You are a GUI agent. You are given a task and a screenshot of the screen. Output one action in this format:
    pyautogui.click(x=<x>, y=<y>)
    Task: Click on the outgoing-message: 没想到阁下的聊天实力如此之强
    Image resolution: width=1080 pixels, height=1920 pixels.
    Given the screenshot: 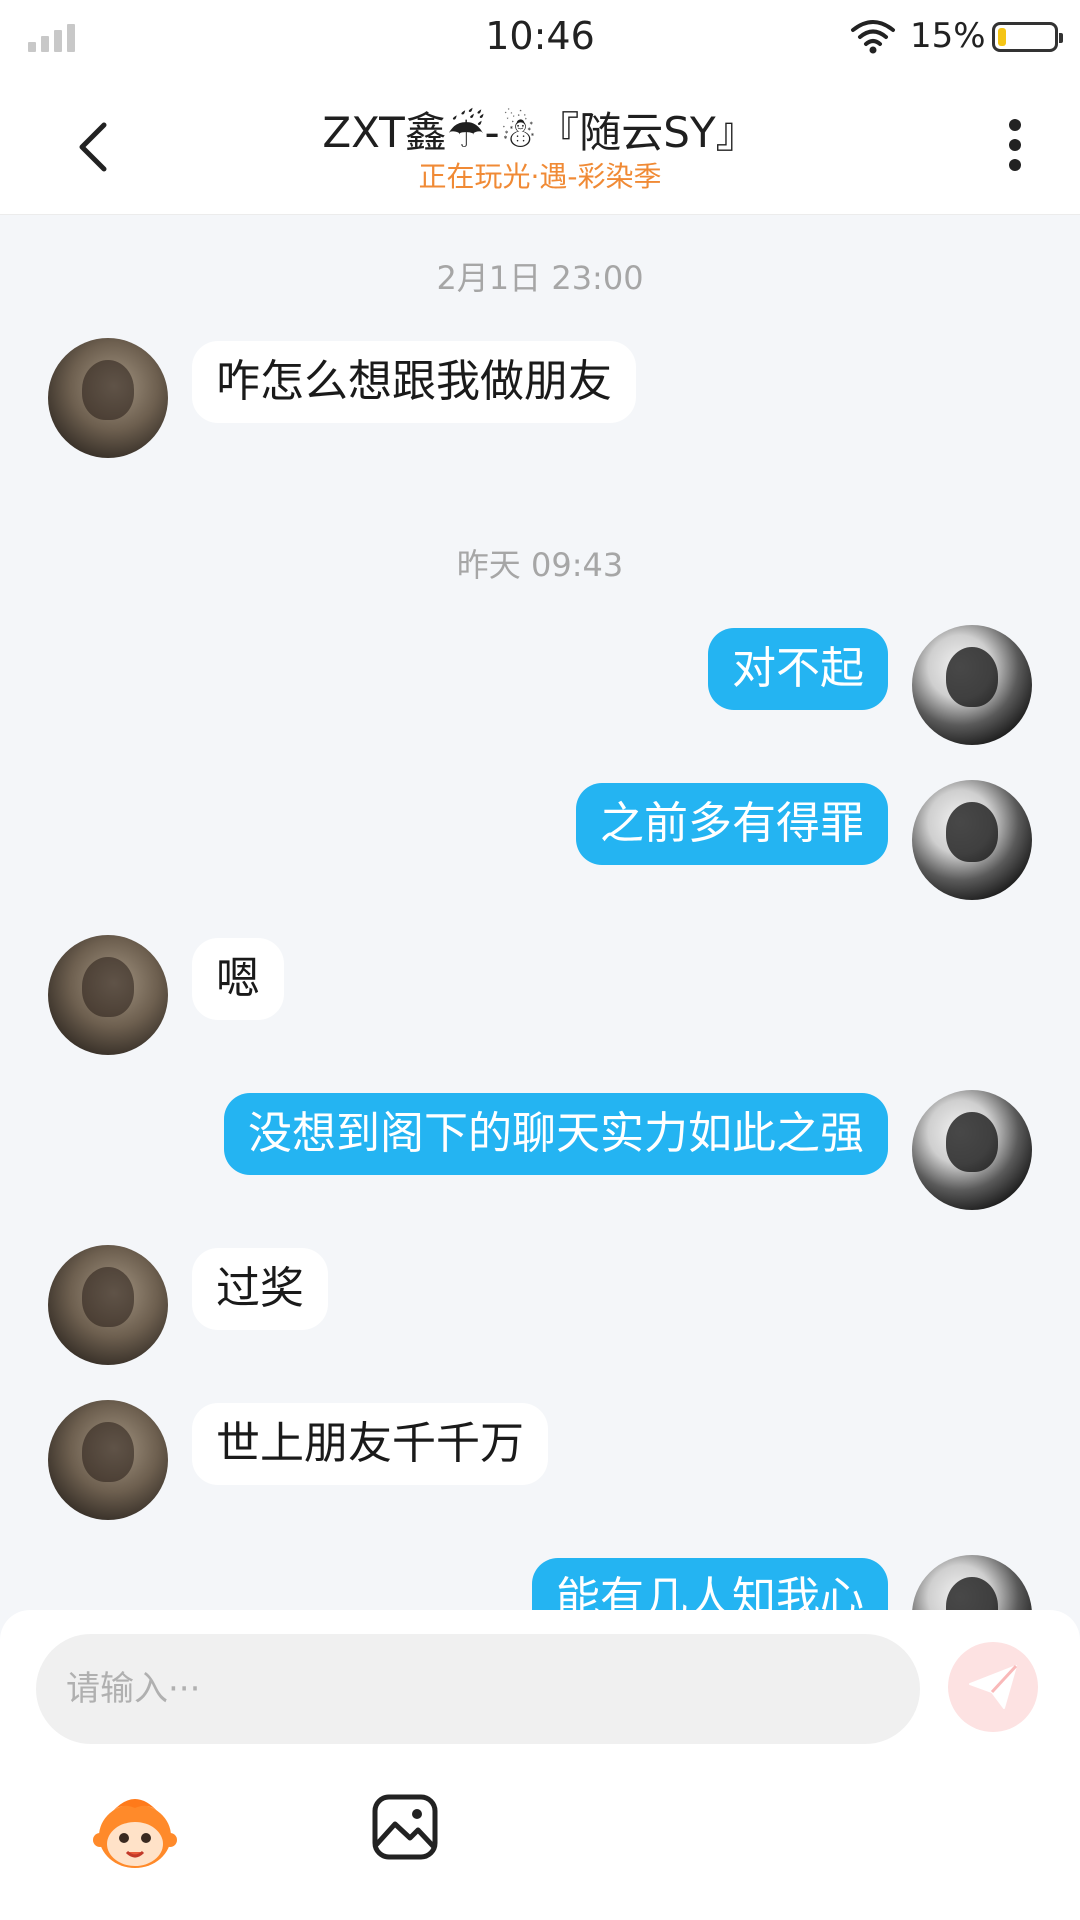 What is the action you would take?
    pyautogui.click(x=556, y=1134)
    